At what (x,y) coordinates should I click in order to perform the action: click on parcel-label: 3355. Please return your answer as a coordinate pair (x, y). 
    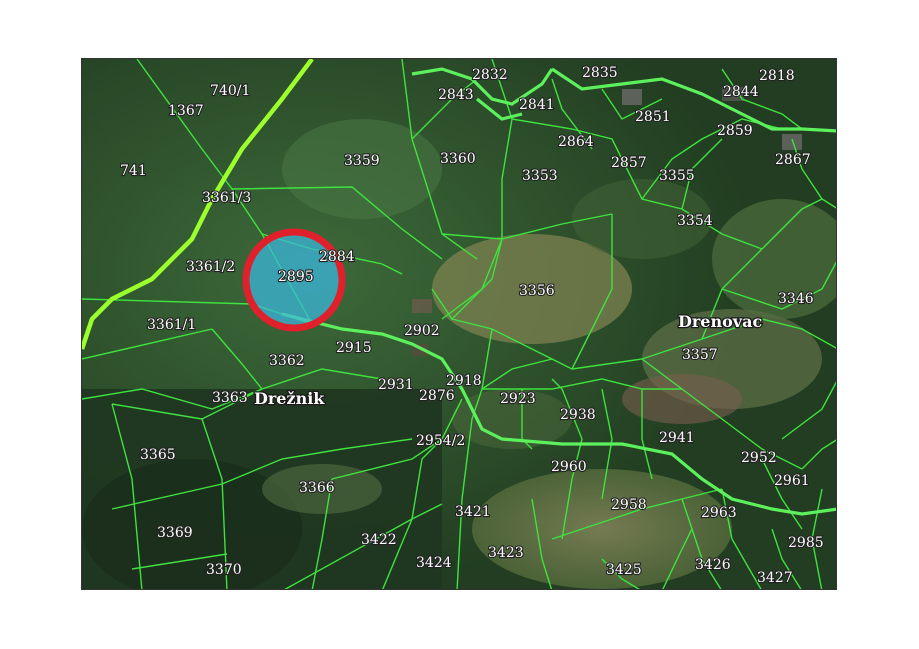
    Looking at the image, I should click on (677, 176).